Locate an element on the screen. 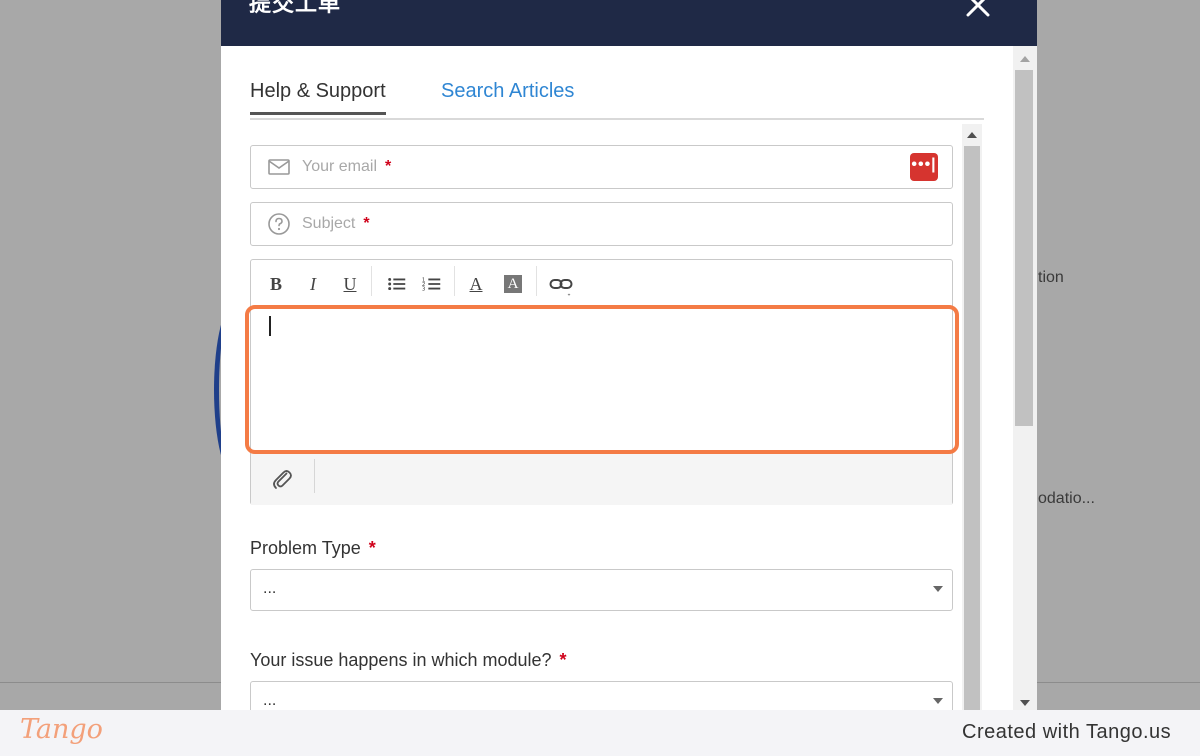 This screenshot has width=1200, height=756. step-highlight-box is located at coordinates (602, 379).